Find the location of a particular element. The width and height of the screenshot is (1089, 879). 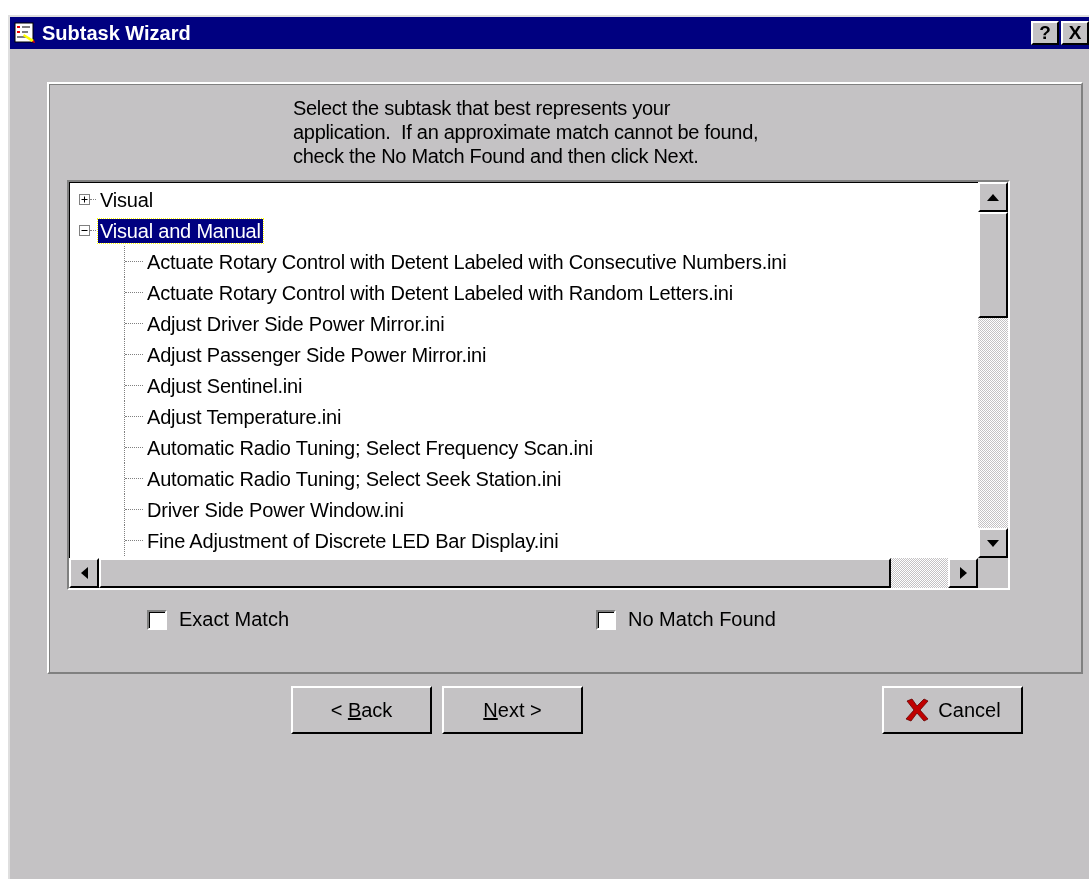

window-title: Subtask Wizard is located at coordinates (117, 33).